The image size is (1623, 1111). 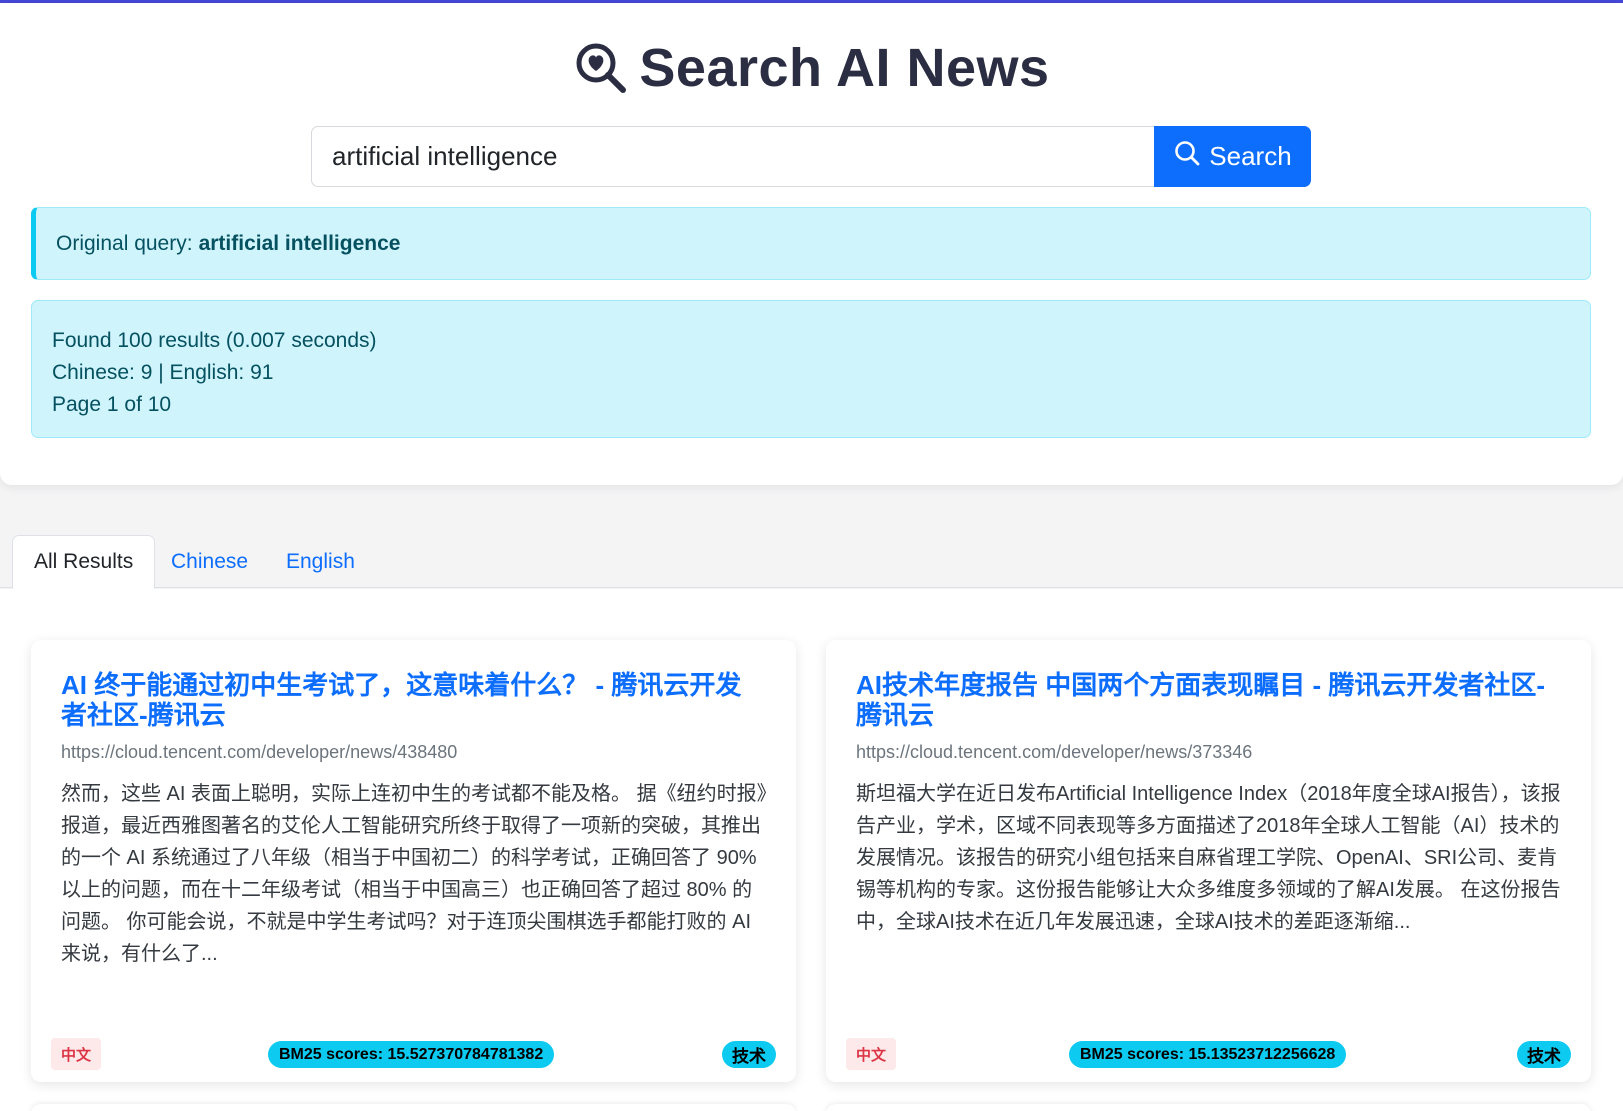 What do you see at coordinates (214, 340) in the screenshot?
I see `results-found-text: Found 100 results (0.007 seconds)` at bounding box center [214, 340].